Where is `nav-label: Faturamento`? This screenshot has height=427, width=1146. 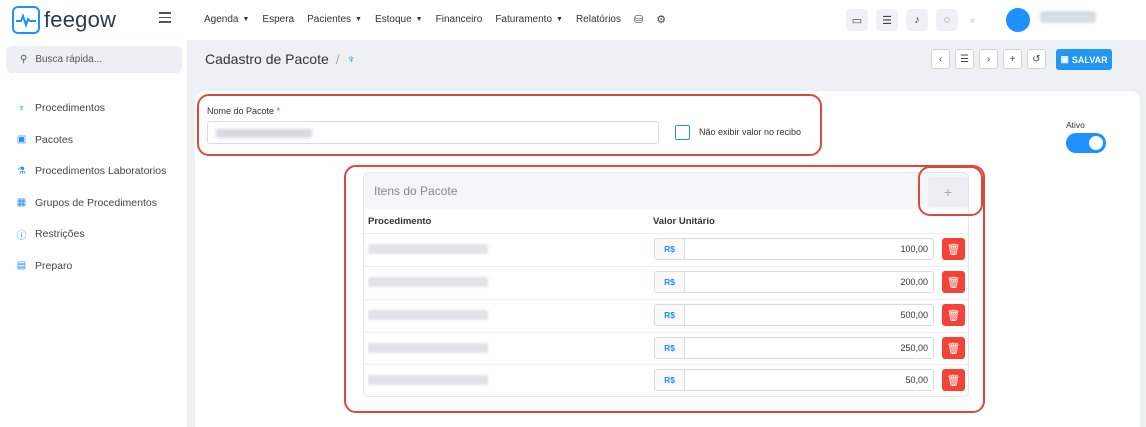
nav-label: Faturamento is located at coordinates (524, 19).